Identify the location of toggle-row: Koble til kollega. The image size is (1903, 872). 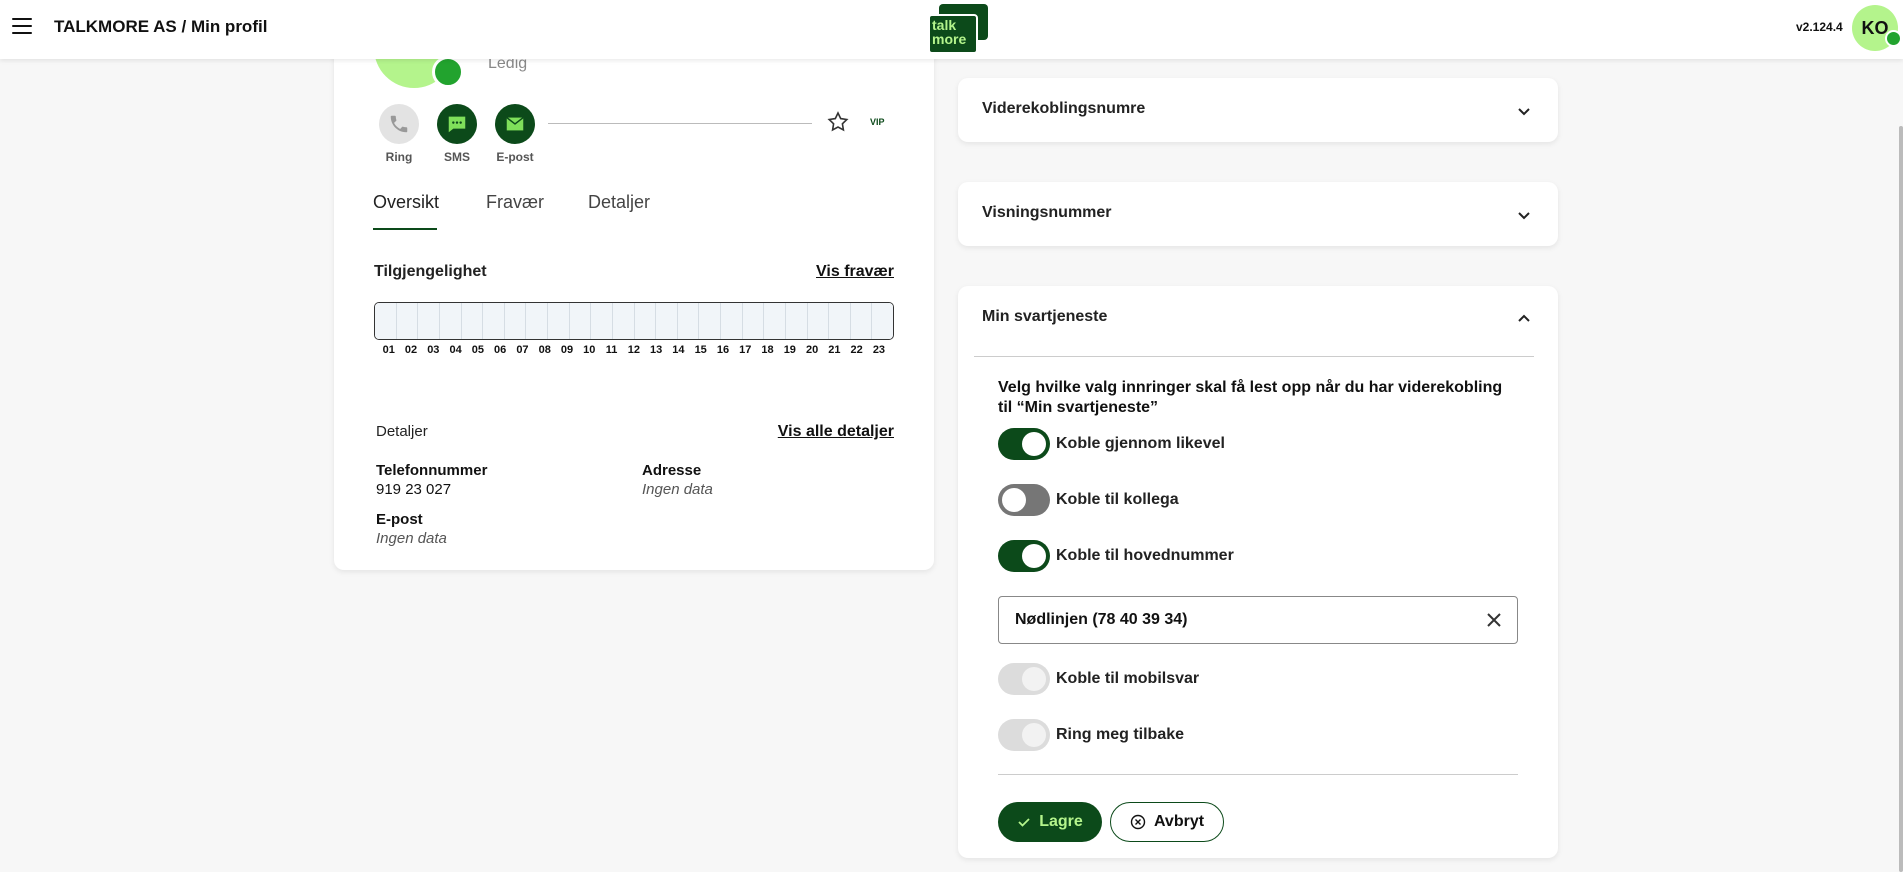
(1088, 500).